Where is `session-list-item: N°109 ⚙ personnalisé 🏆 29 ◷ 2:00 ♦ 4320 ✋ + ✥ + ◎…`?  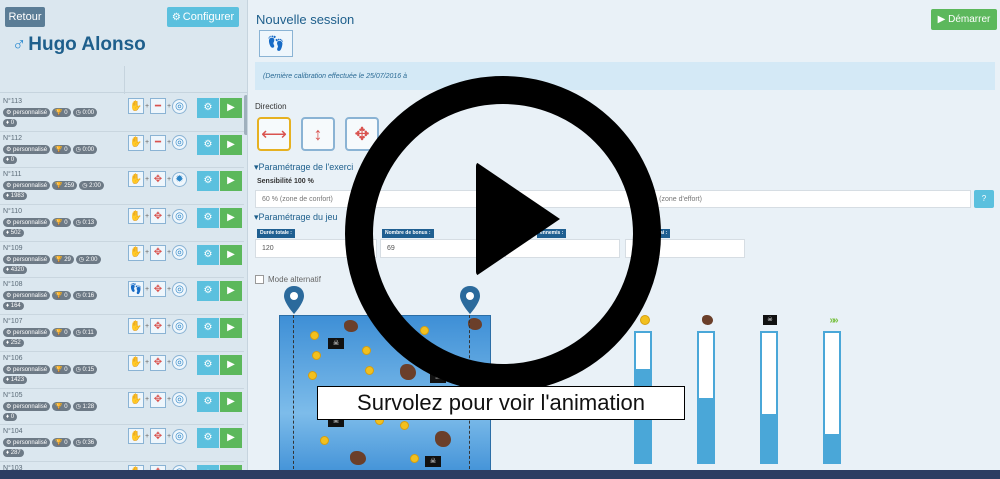 session-list-item: N°109 ⚙ personnalisé 🏆 29 ◷ 2:00 ♦ 4320 ✋ + ✥ + ◎… is located at coordinates (122, 260).